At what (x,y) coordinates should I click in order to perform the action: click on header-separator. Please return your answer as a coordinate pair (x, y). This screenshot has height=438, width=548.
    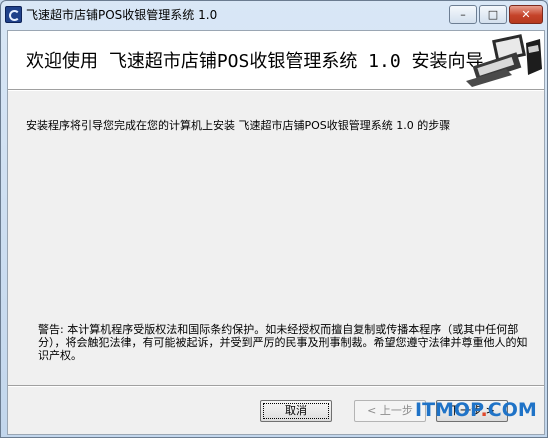
    Looking at the image, I should click on (276, 90).